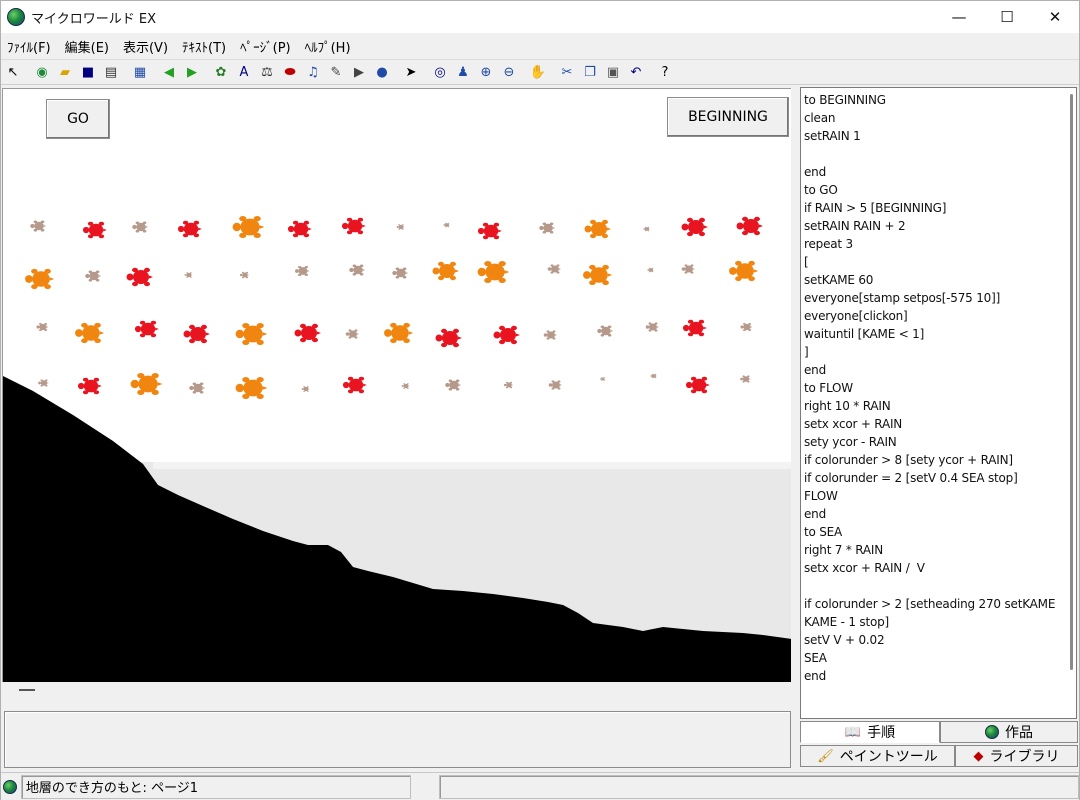  I want to click on tabs-row-bottom: 🖌 ペイントツール ◆ ライブラリ, so click(939, 756).